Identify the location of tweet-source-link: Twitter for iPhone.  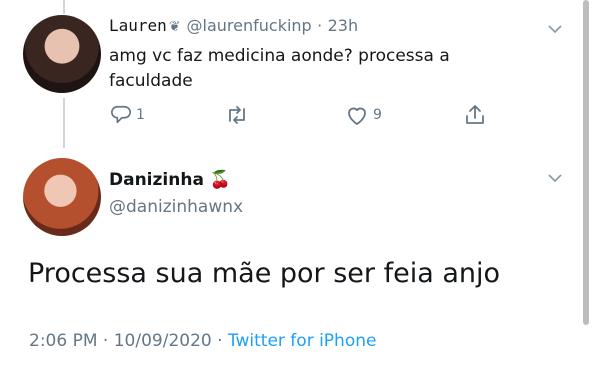
(302, 341).